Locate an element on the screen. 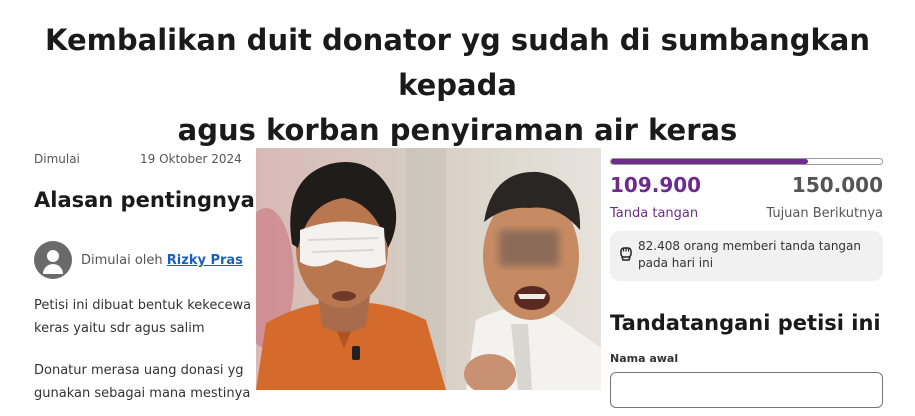 Image resolution: width=915 pixels, height=416 pixels. paragraph-line: keras yaitu sdr agus salim is located at coordinates (119, 328).